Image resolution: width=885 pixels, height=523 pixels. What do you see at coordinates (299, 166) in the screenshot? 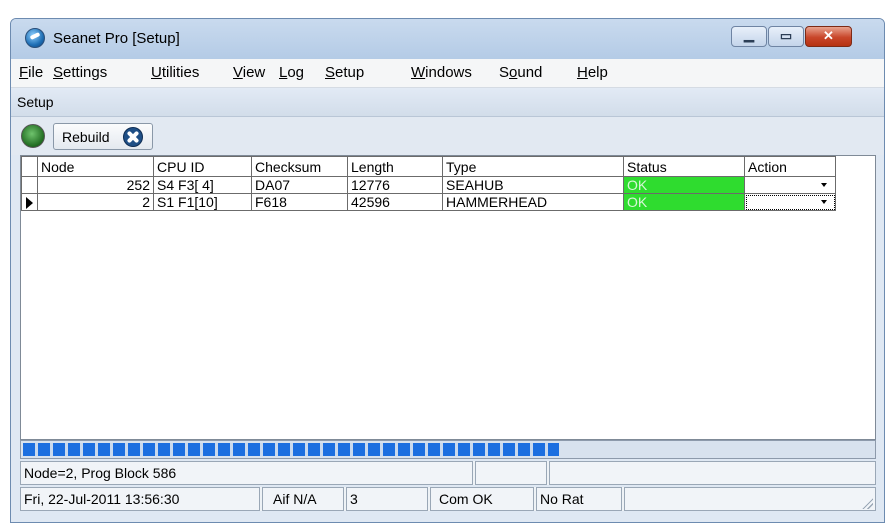
I see `header-checksum: Checksum` at bounding box center [299, 166].